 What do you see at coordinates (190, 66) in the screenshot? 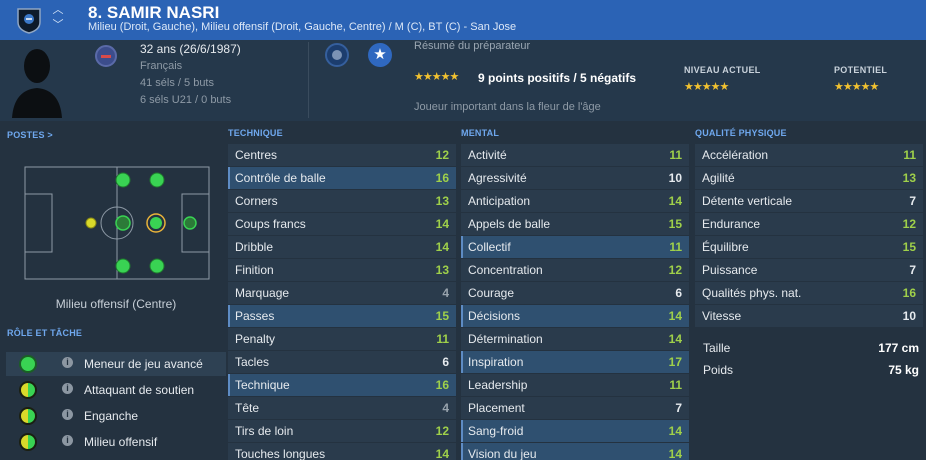
I see `player-nationality: Français` at bounding box center [190, 66].